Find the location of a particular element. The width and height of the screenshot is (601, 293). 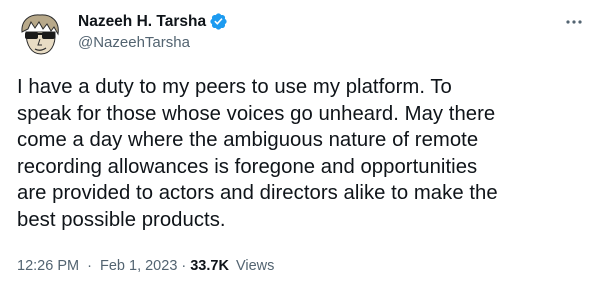

tweet-time: 12:26 PM is located at coordinates (48, 266).